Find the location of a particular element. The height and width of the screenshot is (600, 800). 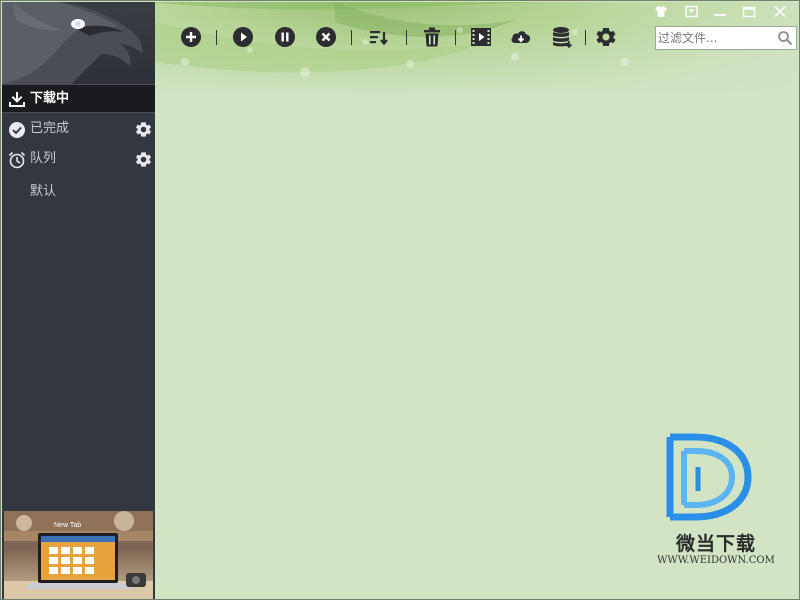

stop-button is located at coordinates (326, 37).